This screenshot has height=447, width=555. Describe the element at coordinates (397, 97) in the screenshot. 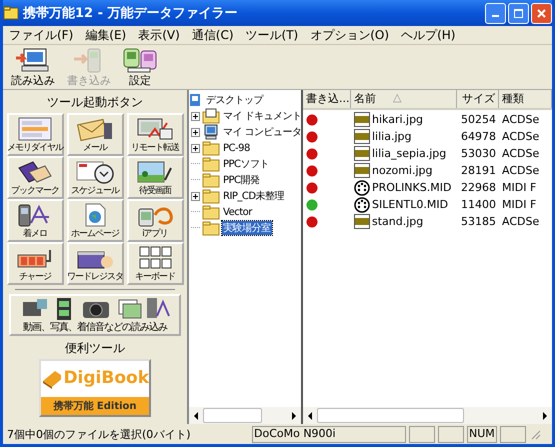

I see `sort-indicator: △` at that location.